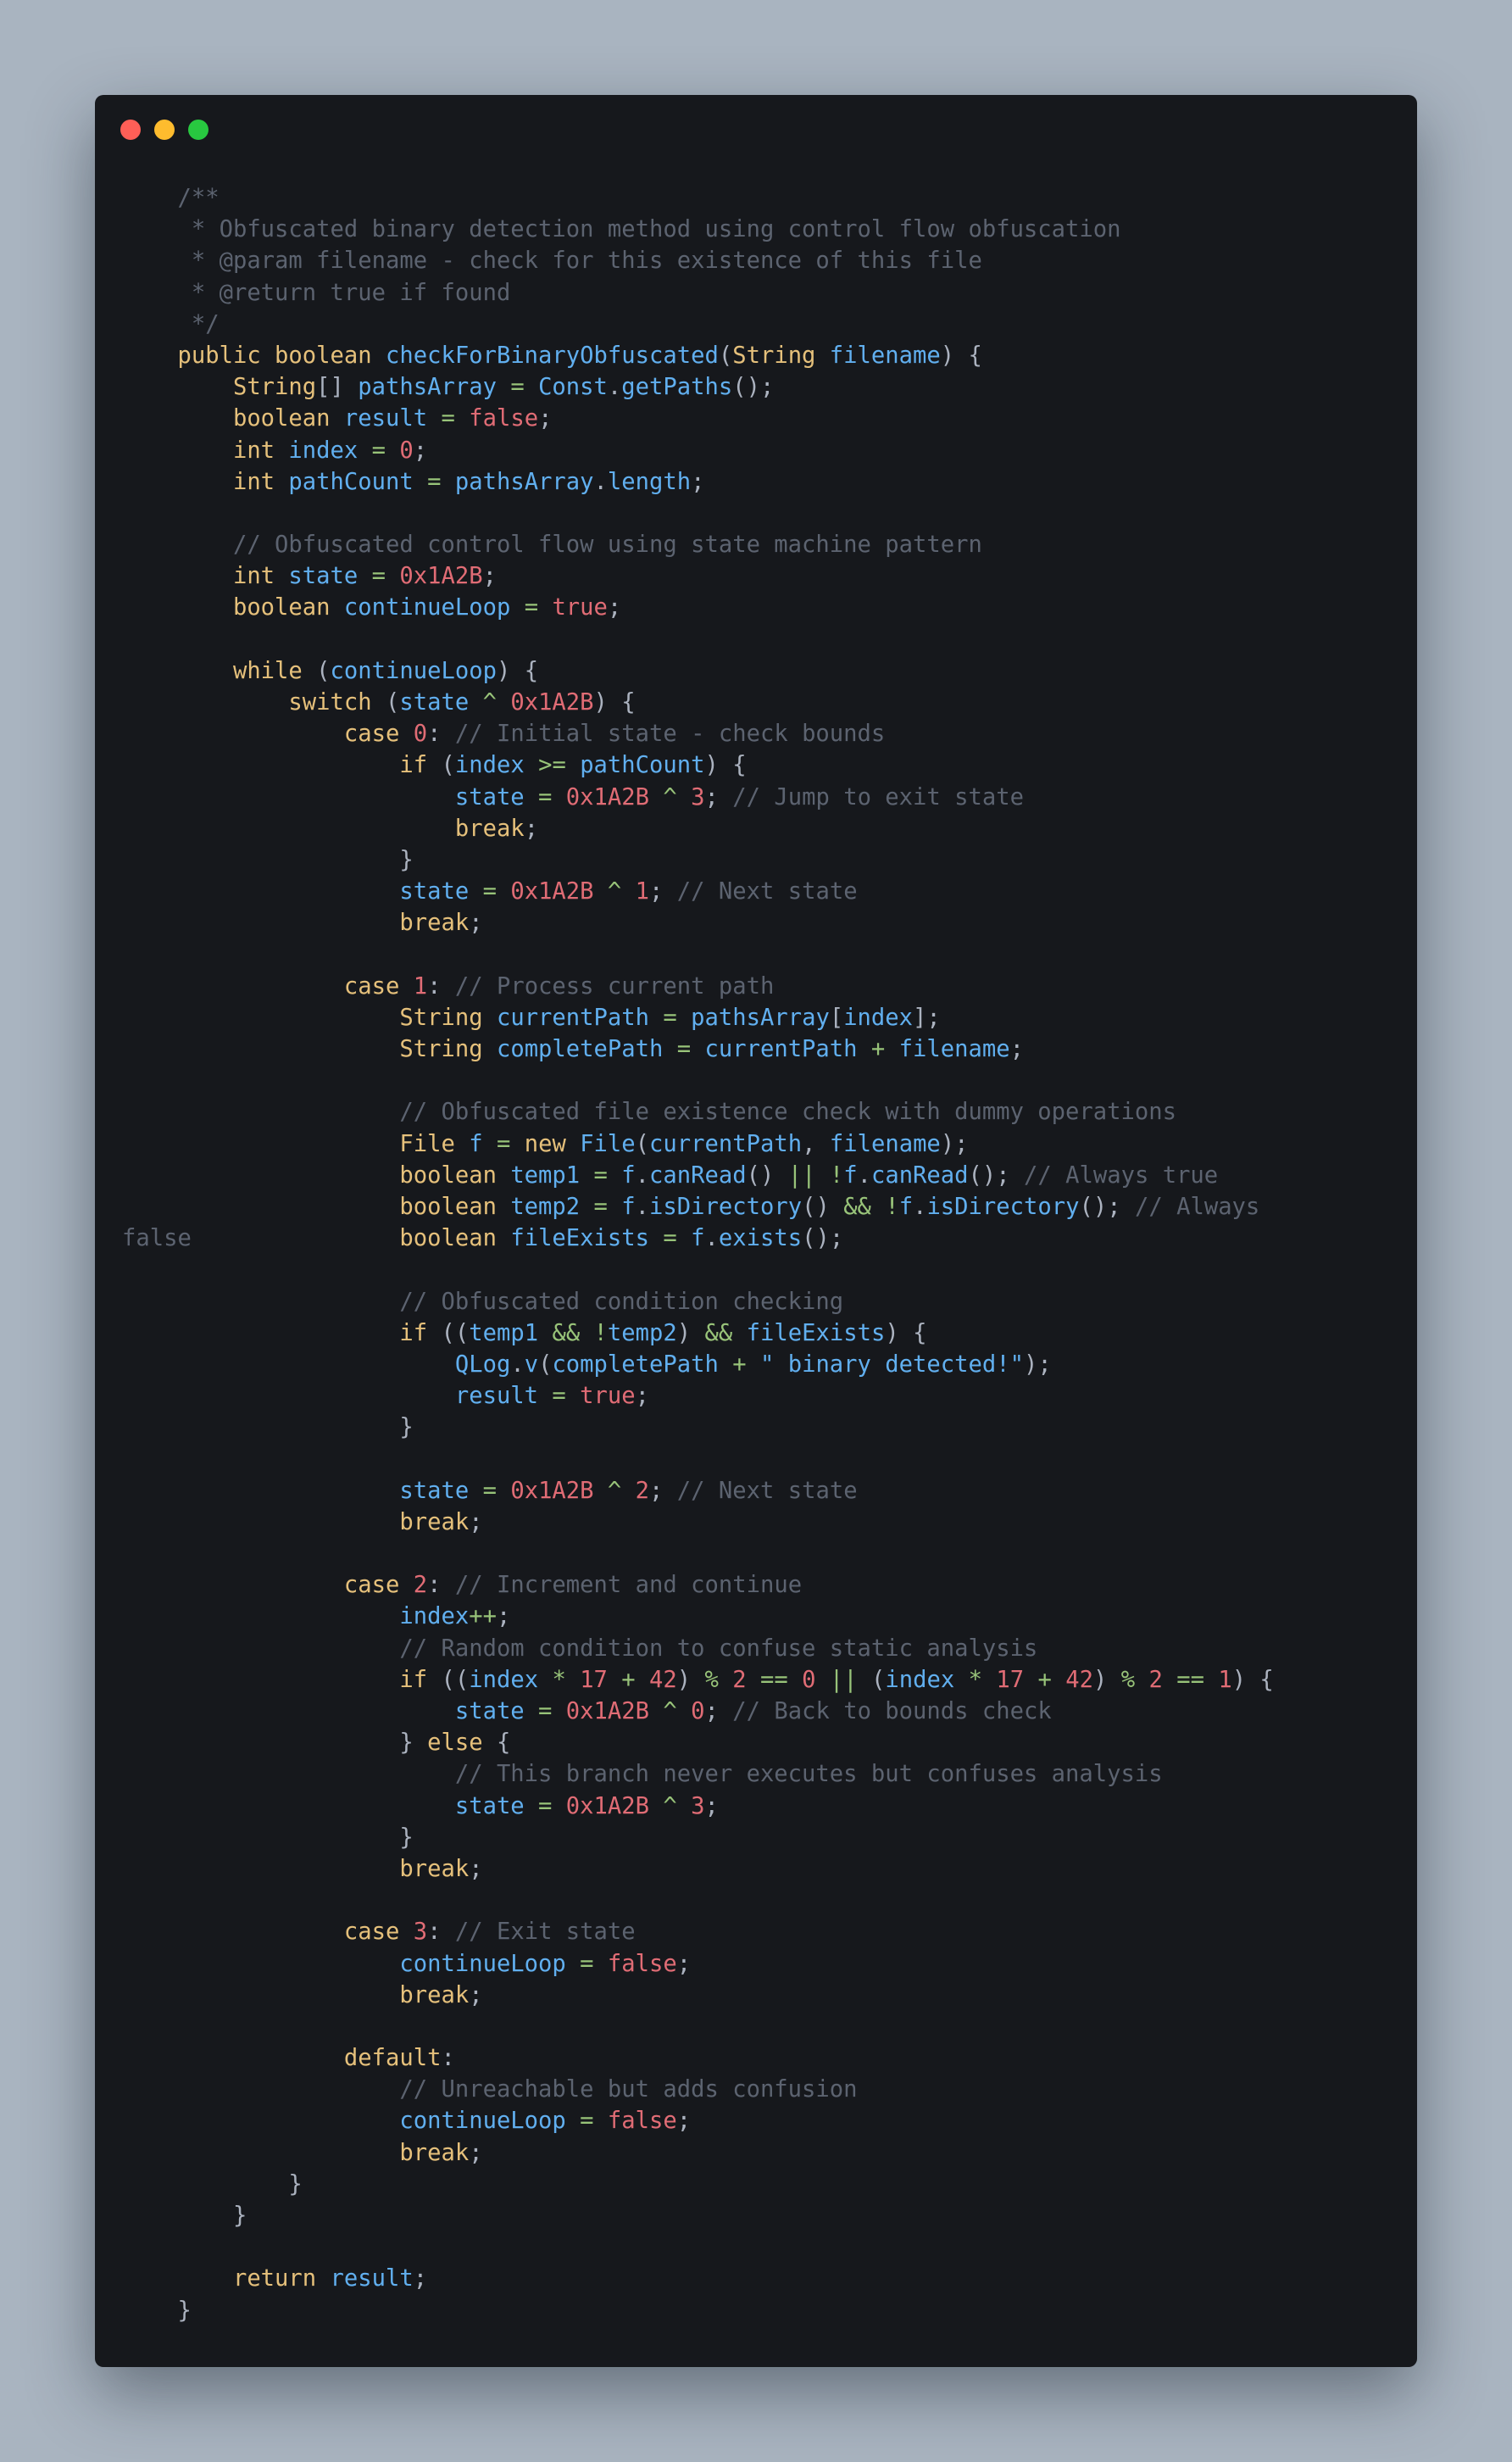 The width and height of the screenshot is (1512, 2462). Describe the element at coordinates (836, 1175) in the screenshot. I see `code-token: !` at that location.